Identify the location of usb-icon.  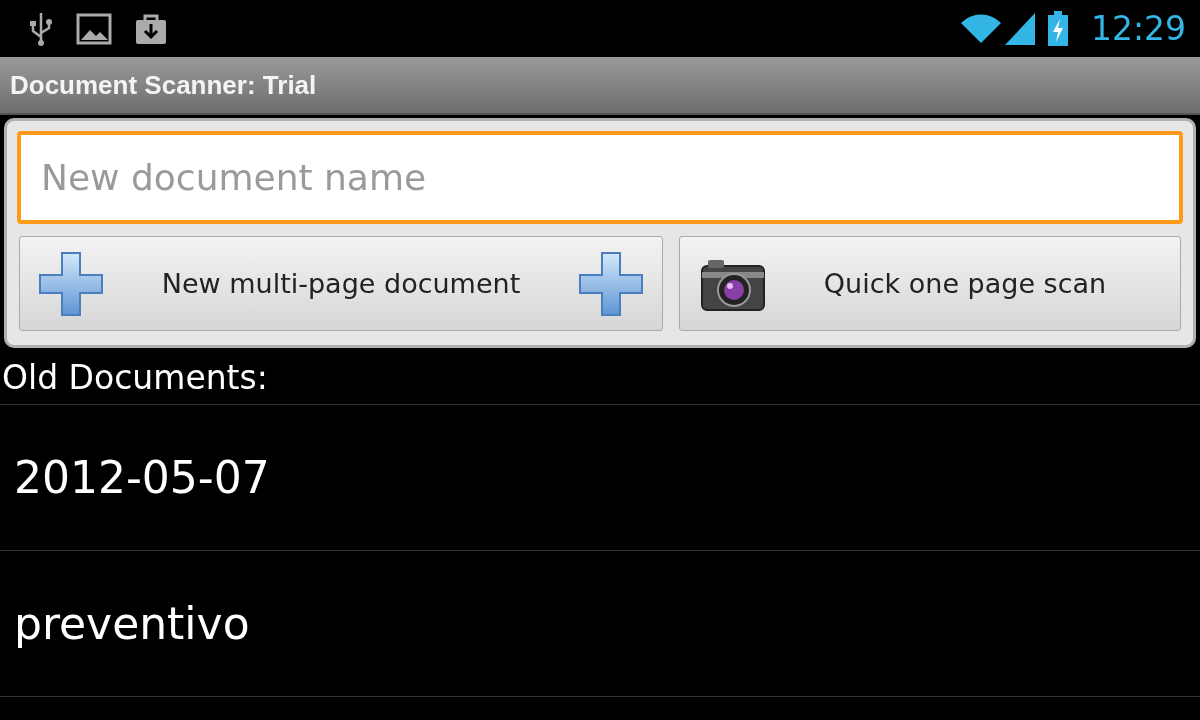
(41, 28).